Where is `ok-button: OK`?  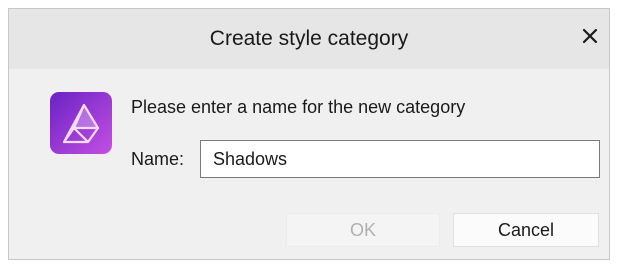
ok-button: OK is located at coordinates (363, 230).